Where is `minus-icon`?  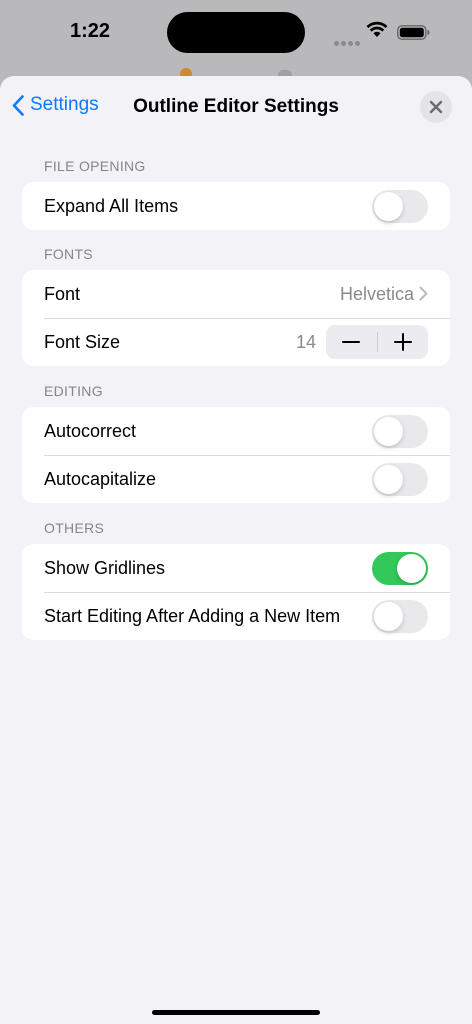
minus-icon is located at coordinates (351, 342).